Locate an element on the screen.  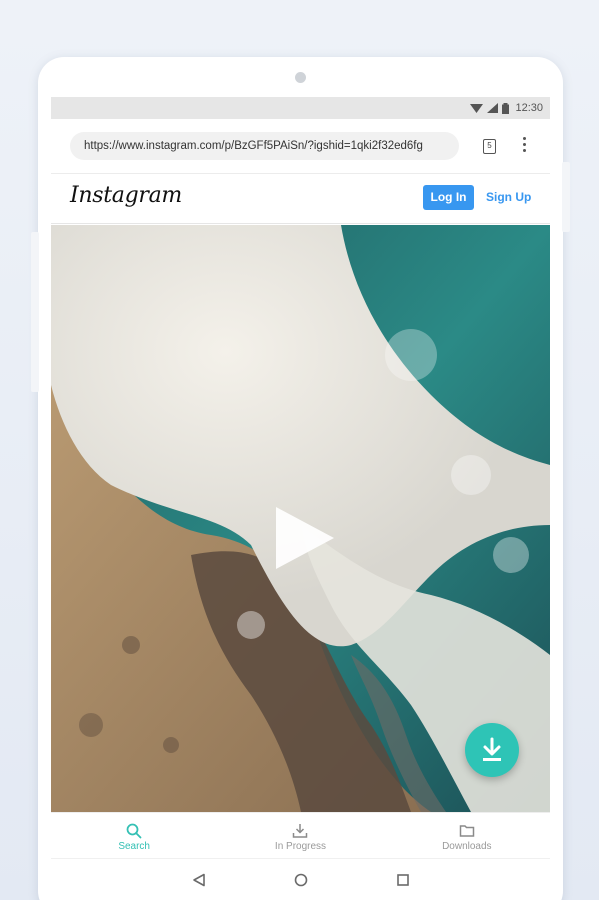
wifi-icon is located at coordinates (477, 108).